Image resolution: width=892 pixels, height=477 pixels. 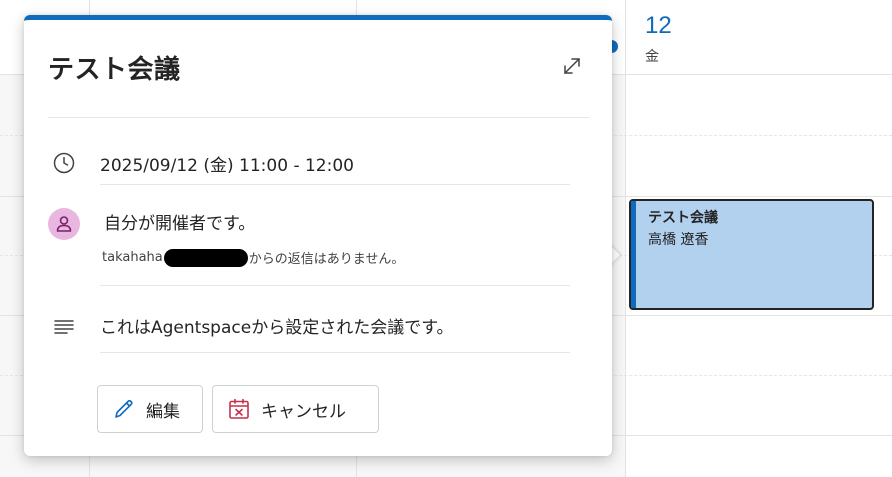 I want to click on grid-column-line, so click(x=625, y=238).